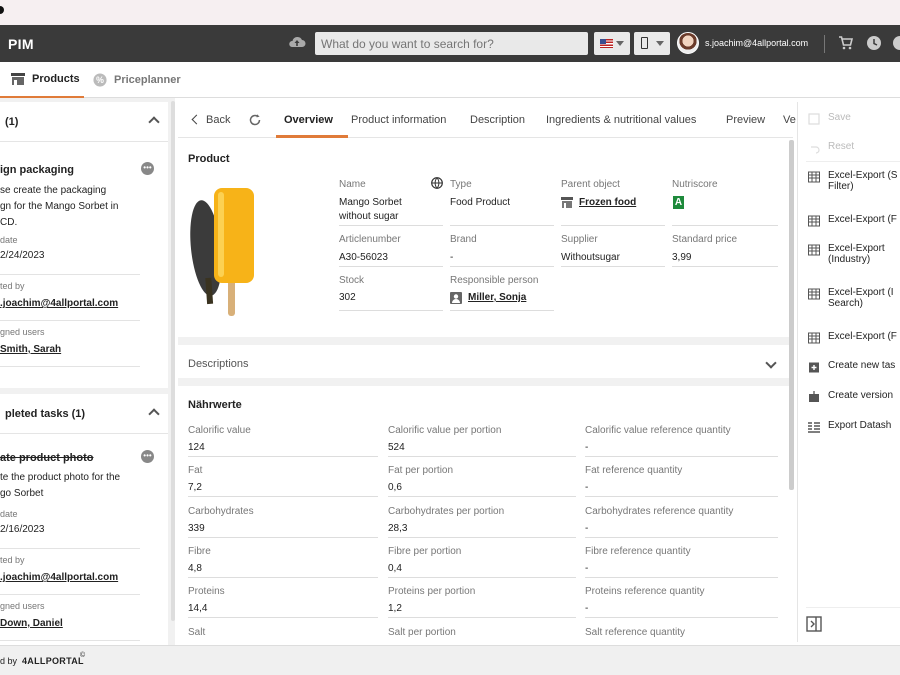  I want to click on nutrition-label: Salt reference quantity, so click(635, 632).